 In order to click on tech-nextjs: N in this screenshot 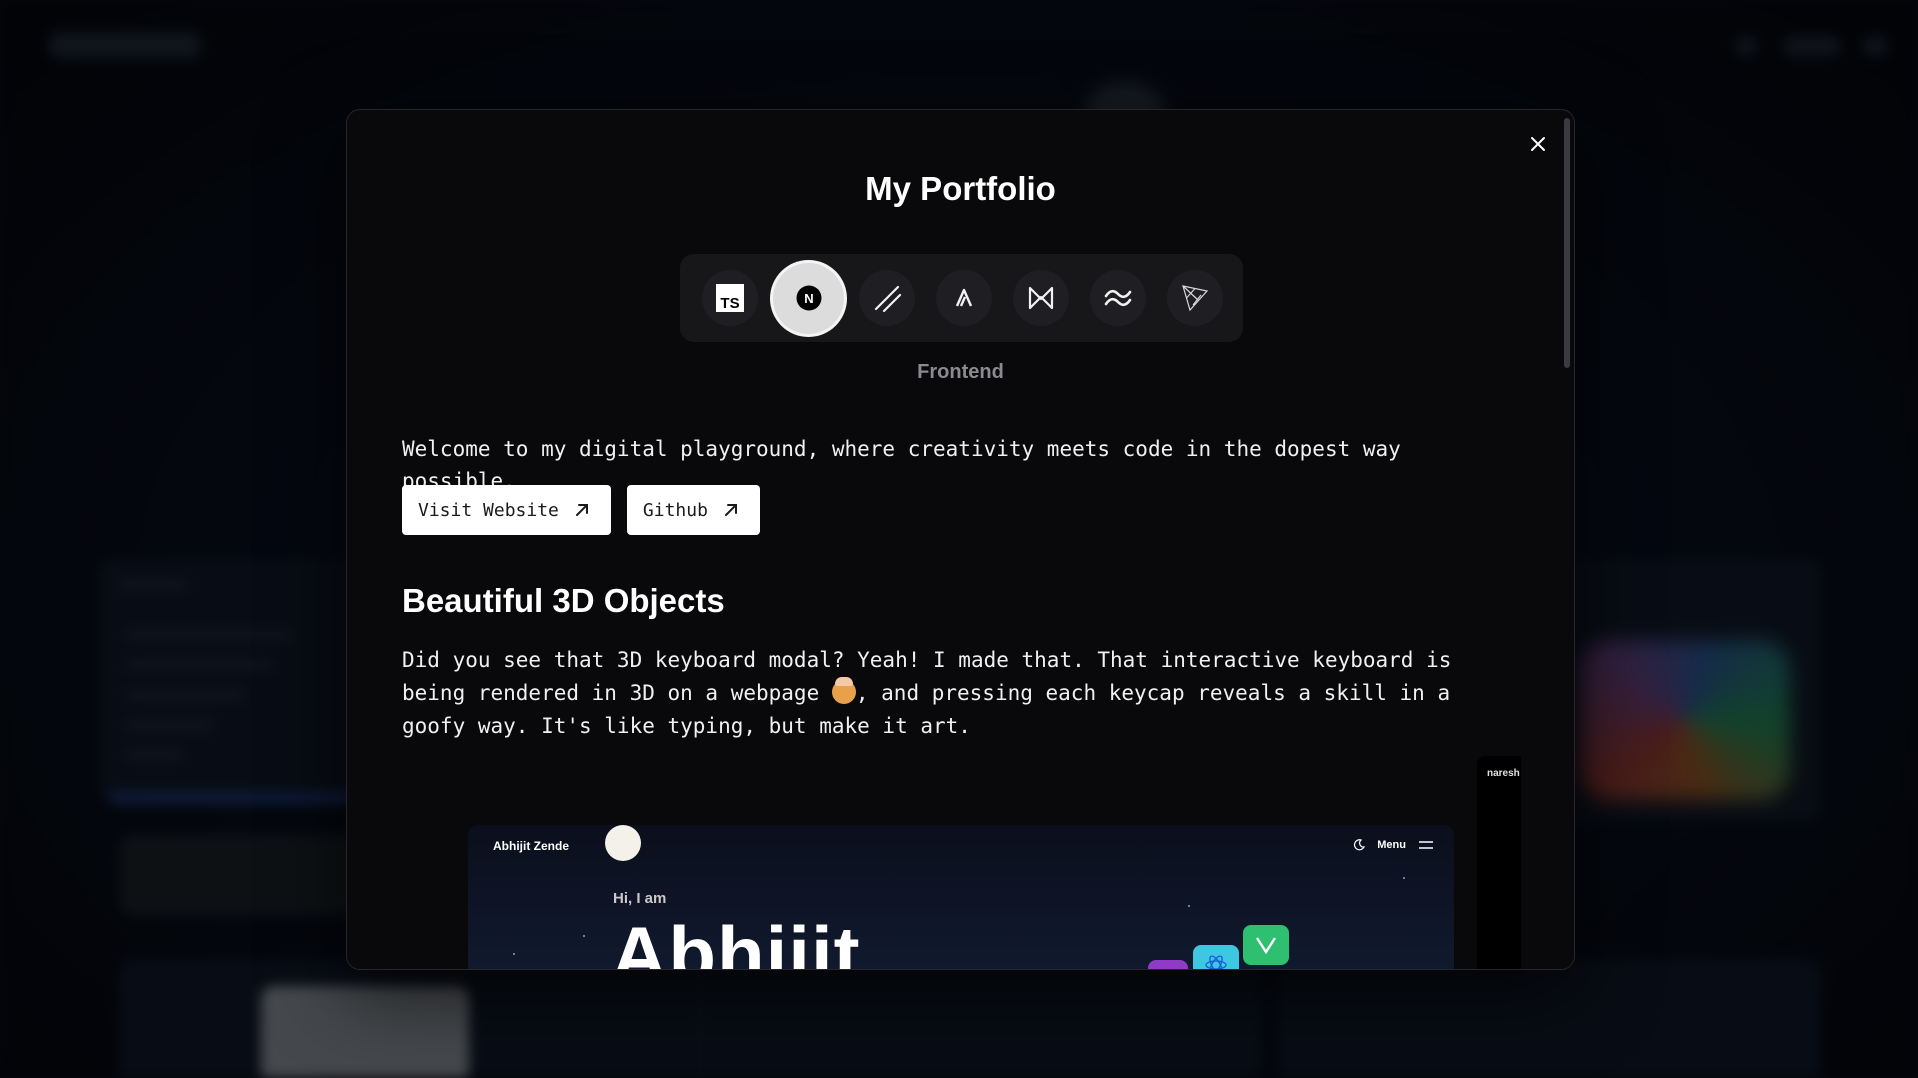, I will do `click(808, 298)`.